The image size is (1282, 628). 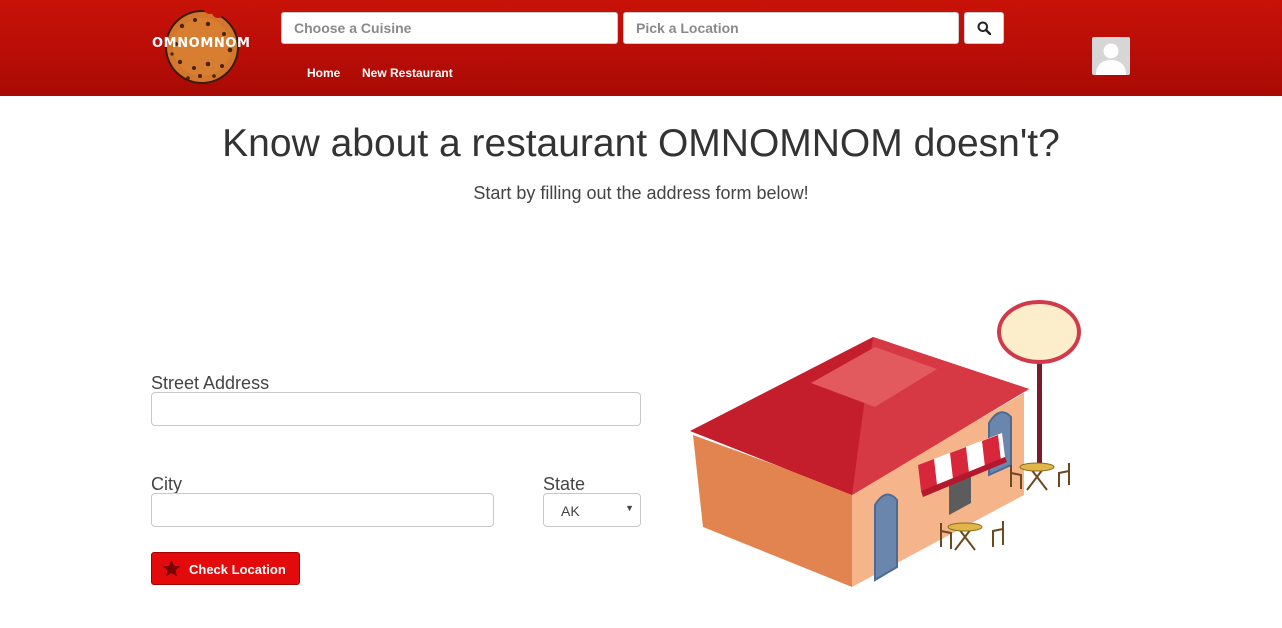 I want to click on state-selected-value: AK, so click(x=570, y=511).